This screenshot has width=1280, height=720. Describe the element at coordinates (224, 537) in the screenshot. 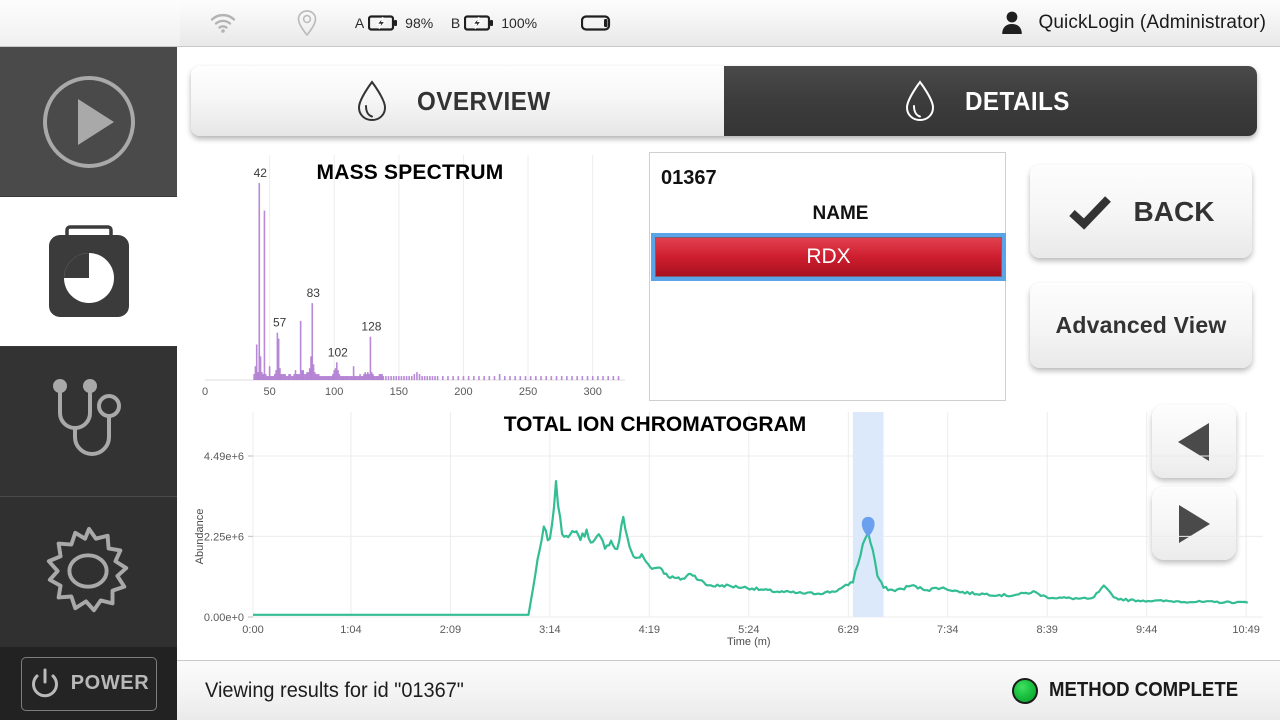

I see `svg-text: 2.25e+6` at that location.